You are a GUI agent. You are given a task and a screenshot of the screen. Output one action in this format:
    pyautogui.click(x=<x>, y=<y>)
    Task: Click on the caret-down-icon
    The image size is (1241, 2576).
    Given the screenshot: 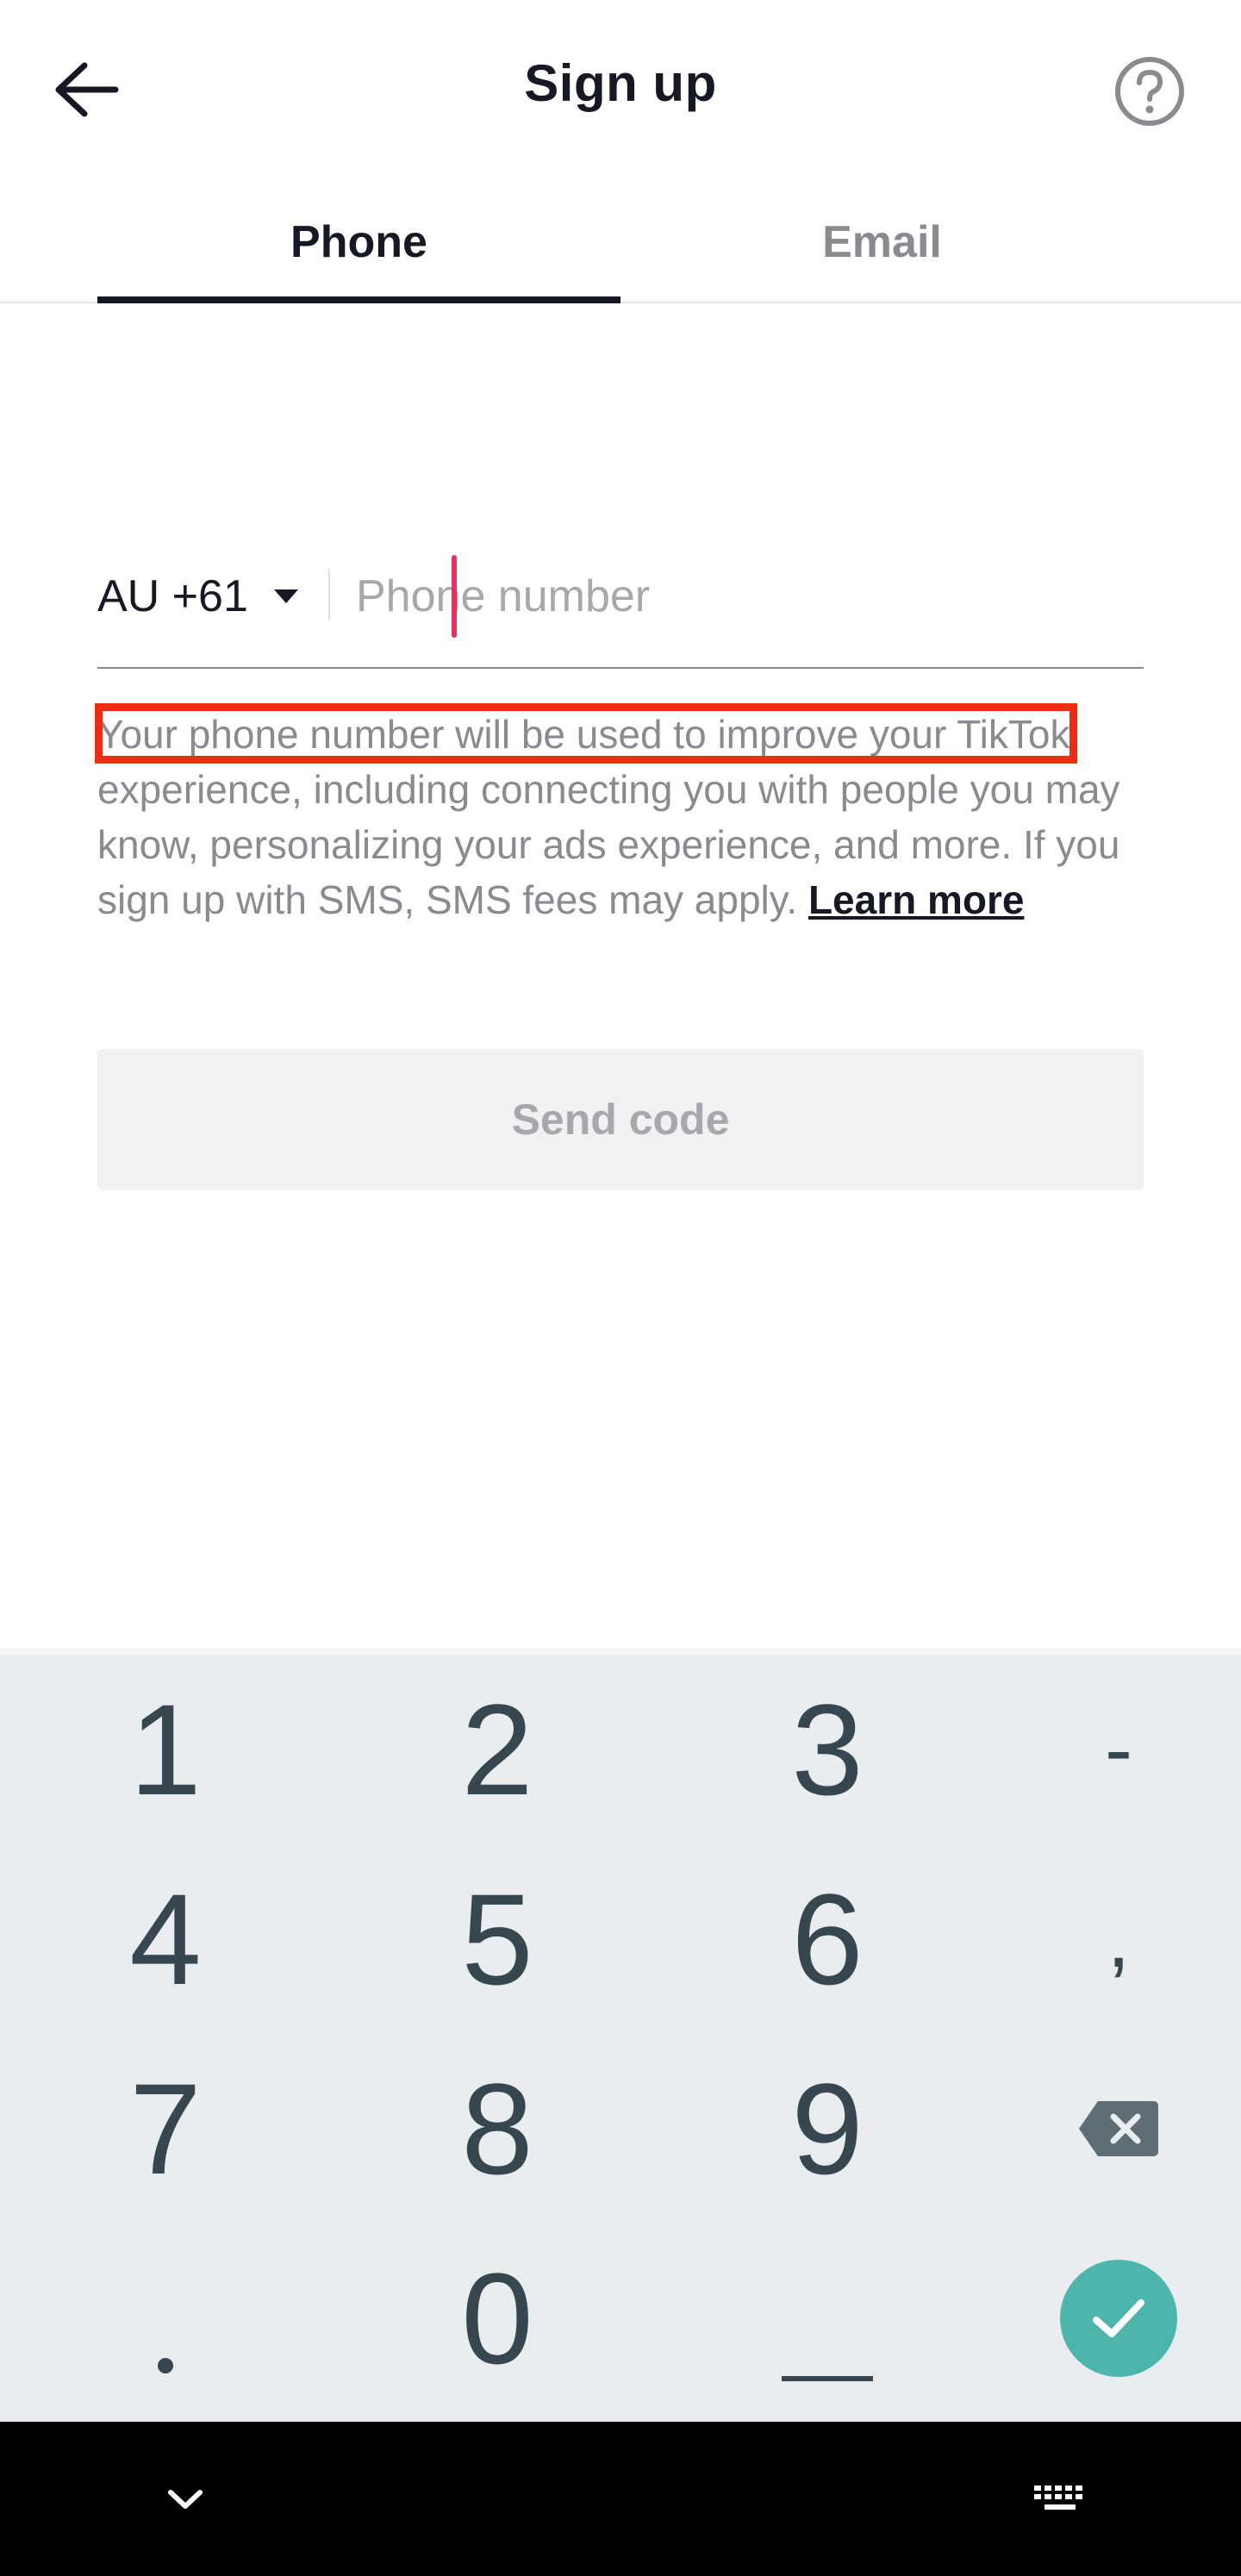 What is the action you would take?
    pyautogui.click(x=285, y=596)
    